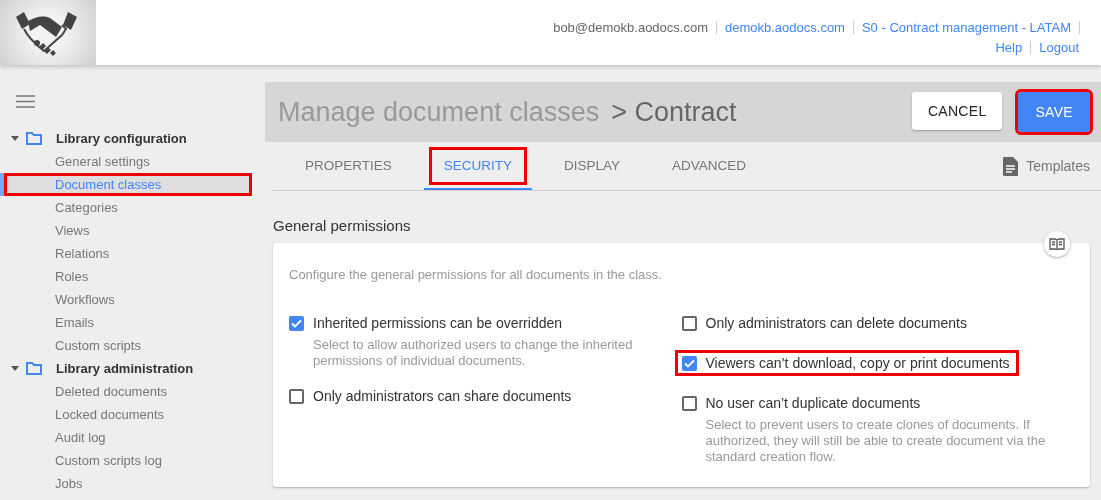  I want to click on sidebar-group-title: Library configuration, so click(121, 138).